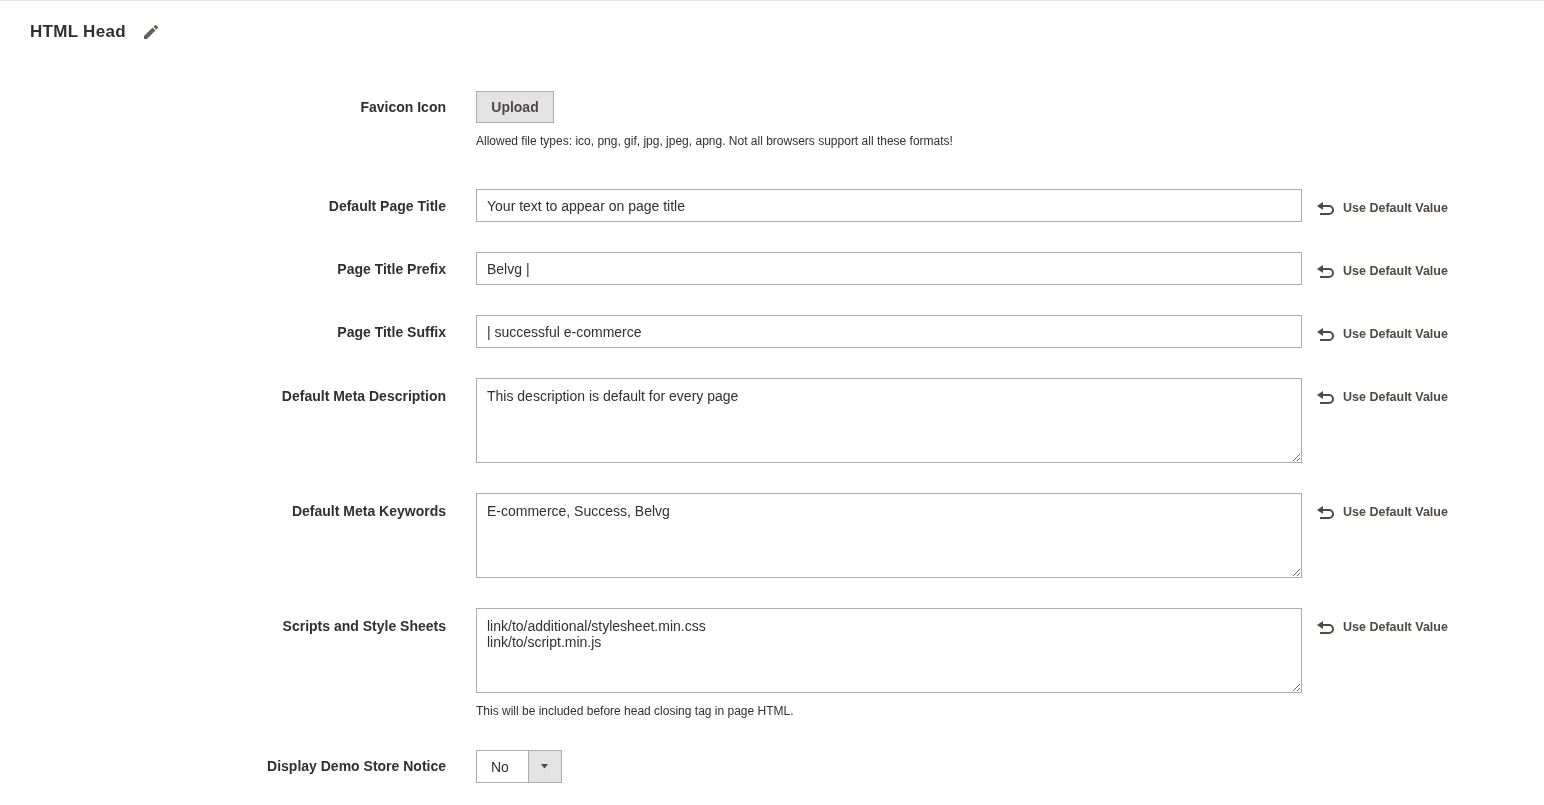 Image resolution: width=1544 pixels, height=805 pixels. Describe the element at coordinates (889, 268) in the screenshot. I see `text-field: Belvg |` at that location.